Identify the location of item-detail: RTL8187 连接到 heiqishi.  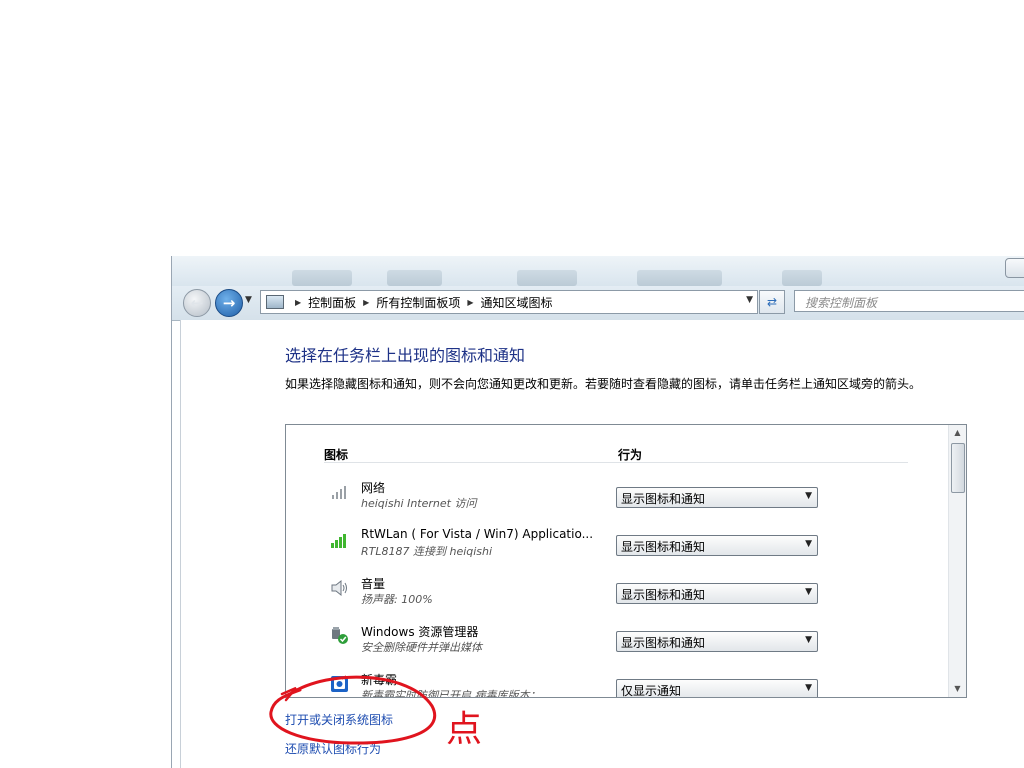
(427, 551).